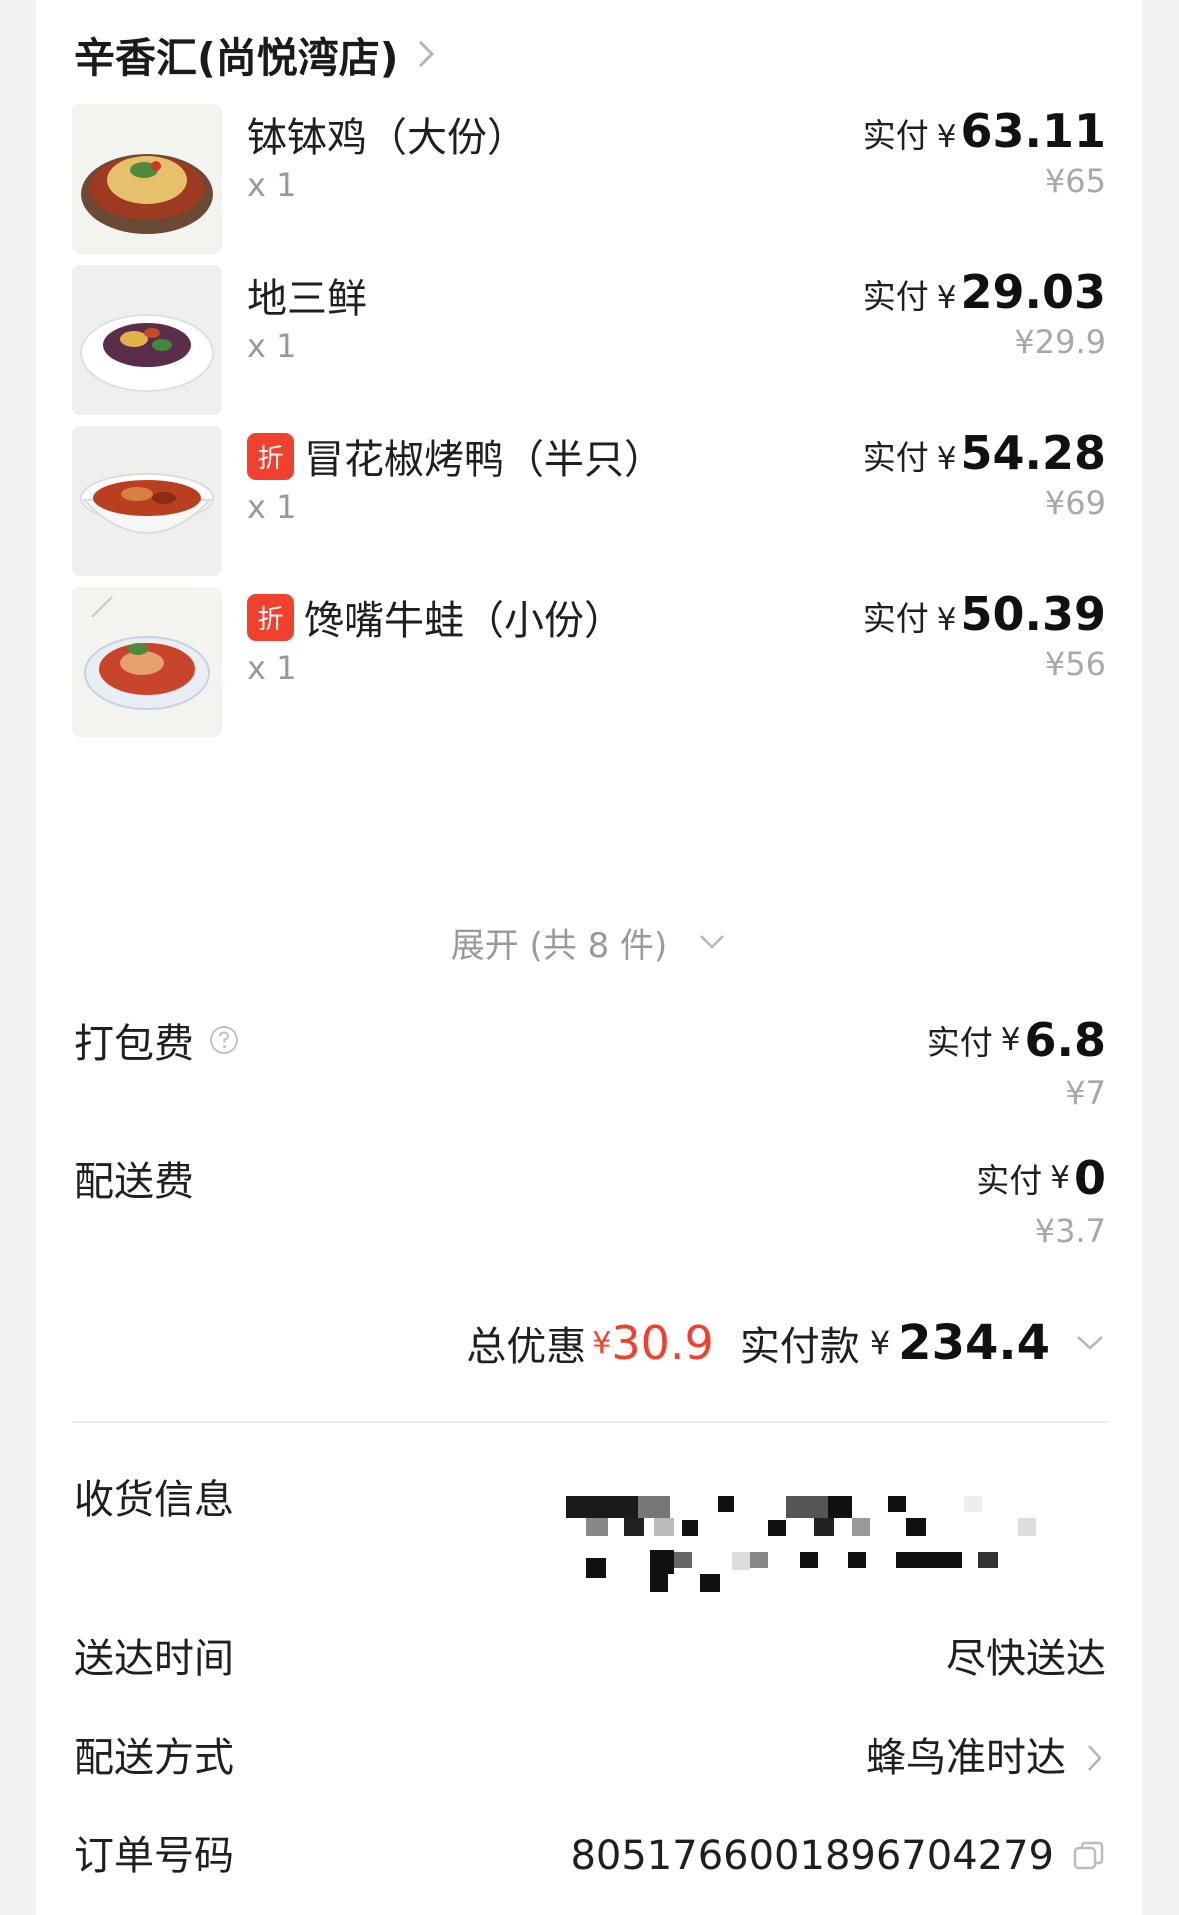 This screenshot has width=1179, height=1915. What do you see at coordinates (307, 299) in the screenshot?
I see `item-name: 地三鲜` at bounding box center [307, 299].